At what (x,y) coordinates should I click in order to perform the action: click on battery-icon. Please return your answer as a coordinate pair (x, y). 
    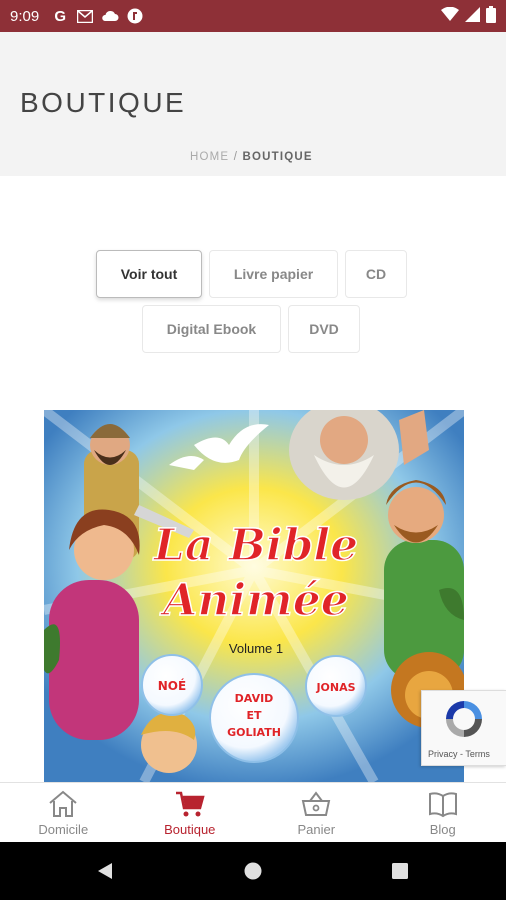
    Looking at the image, I should click on (491, 16).